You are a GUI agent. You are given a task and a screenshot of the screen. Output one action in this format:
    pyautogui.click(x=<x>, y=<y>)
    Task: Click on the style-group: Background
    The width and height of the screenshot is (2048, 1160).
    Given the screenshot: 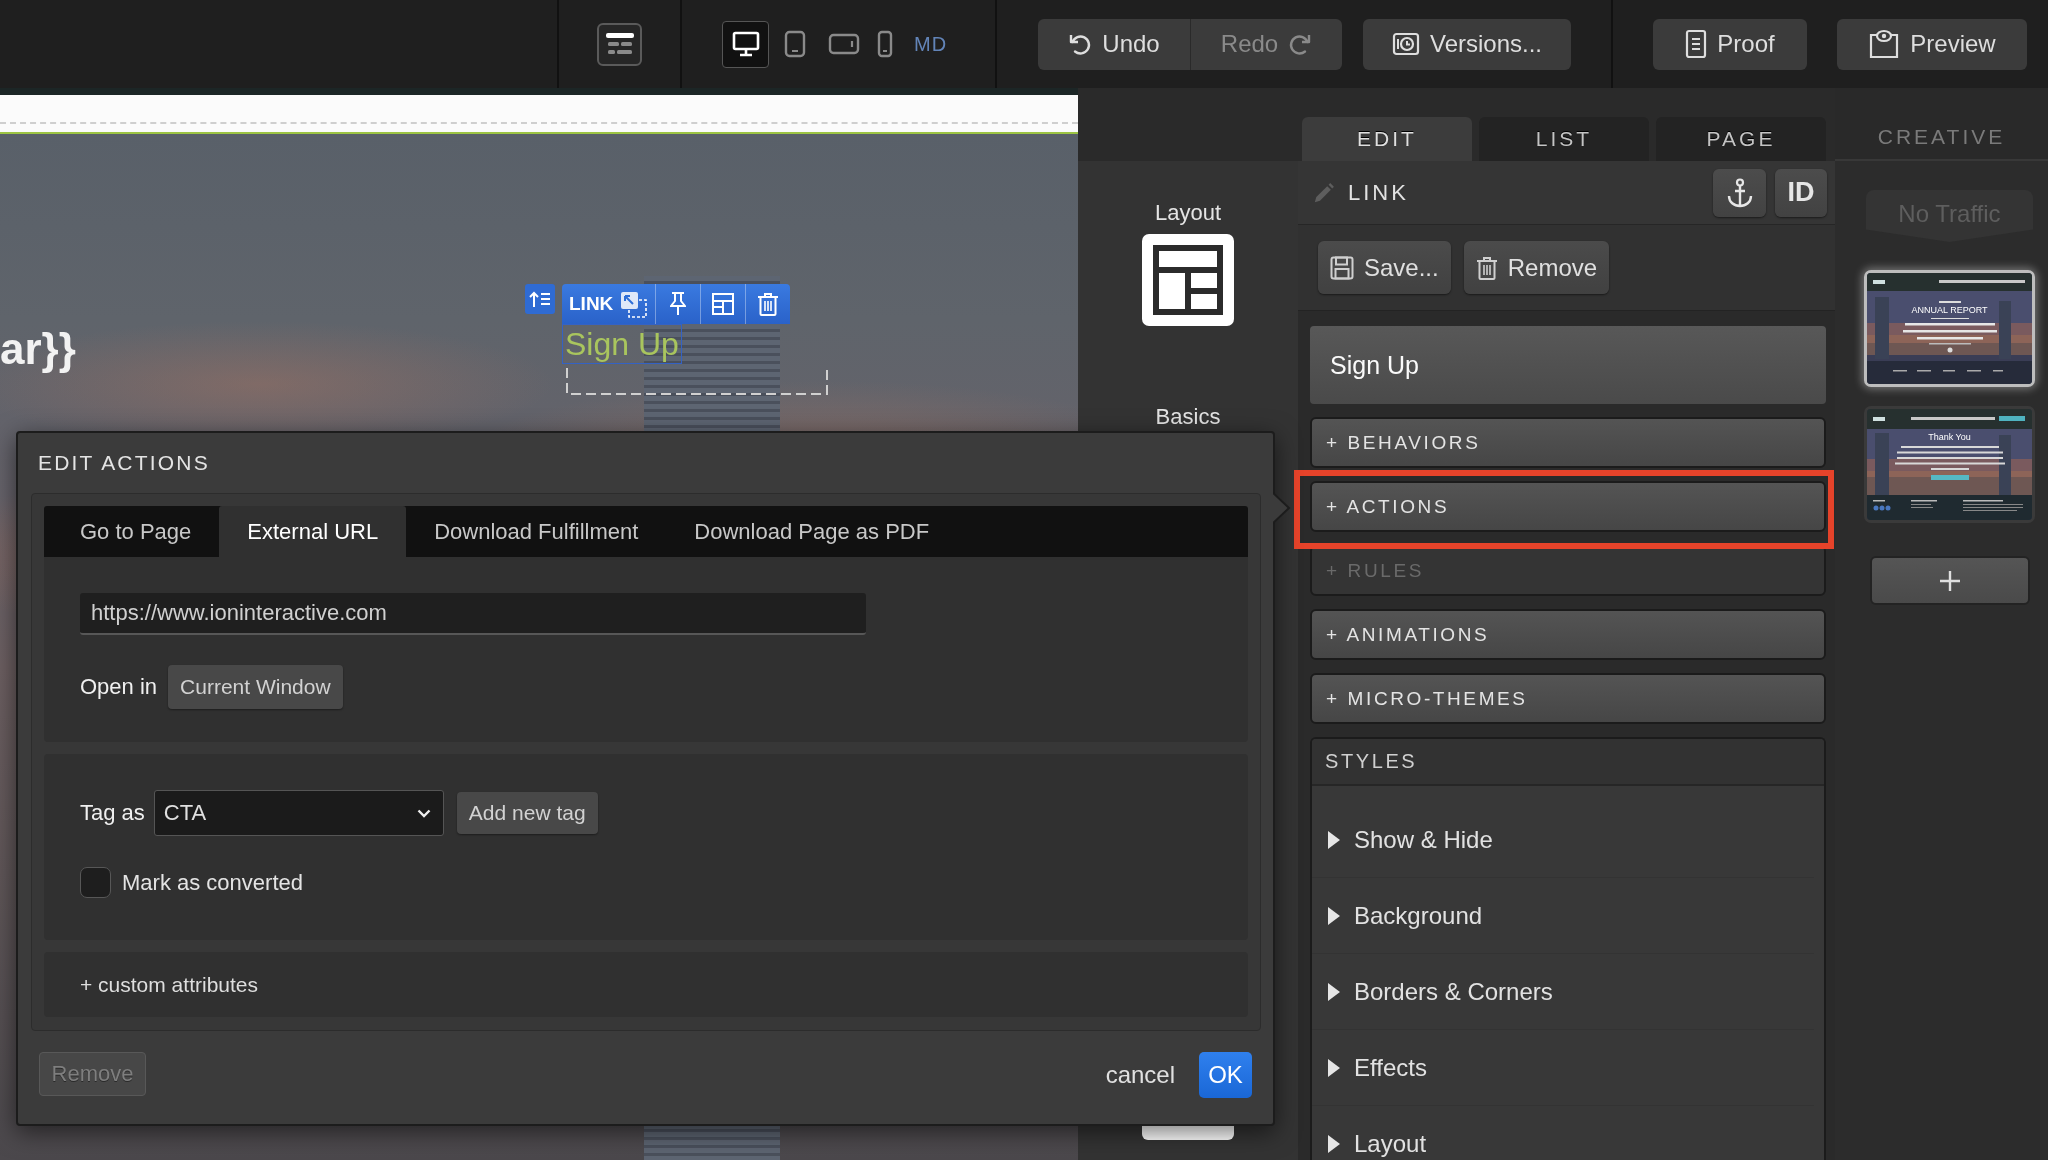 What is the action you would take?
    pyautogui.click(x=1563, y=916)
    